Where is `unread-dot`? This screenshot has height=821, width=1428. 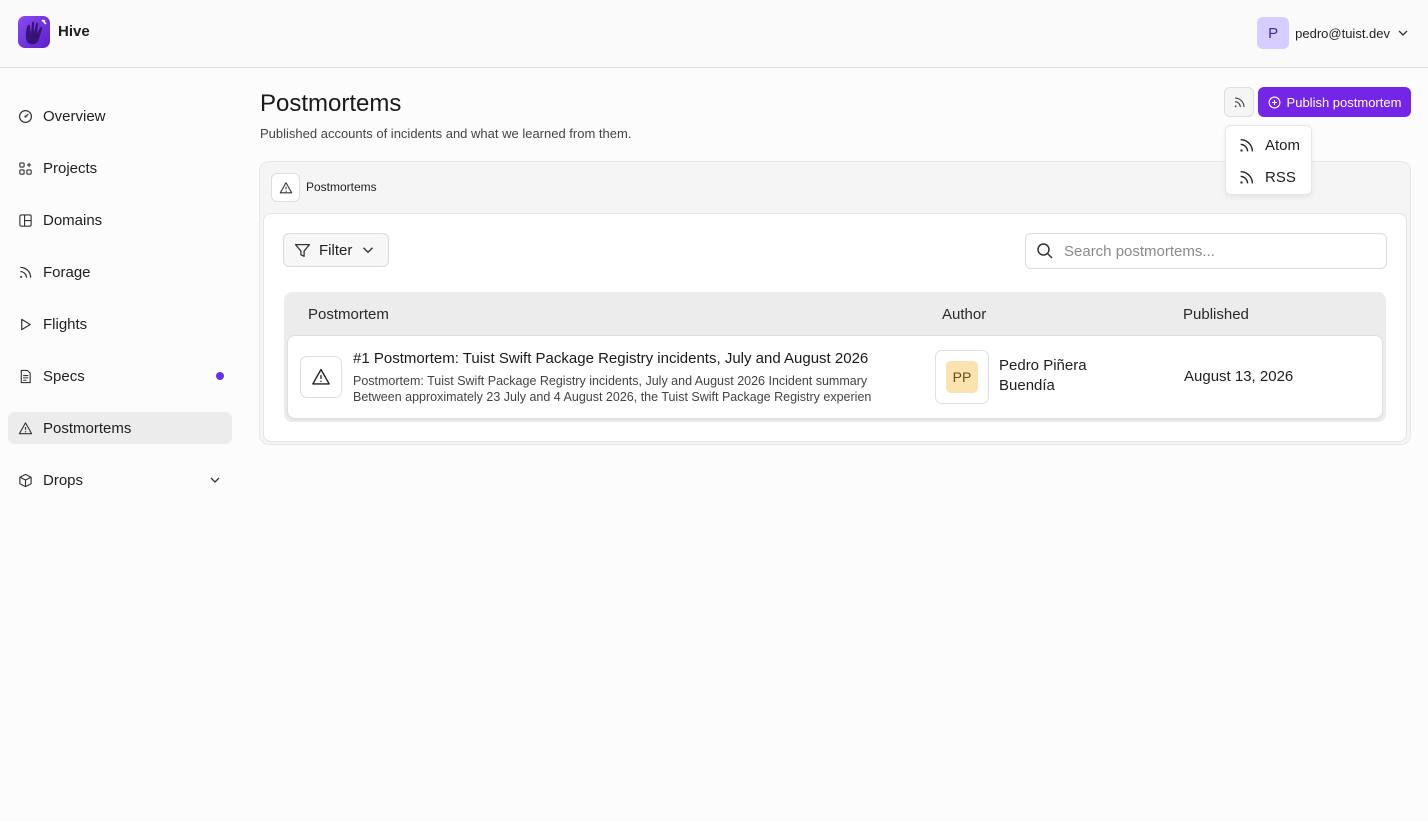
unread-dot is located at coordinates (220, 376).